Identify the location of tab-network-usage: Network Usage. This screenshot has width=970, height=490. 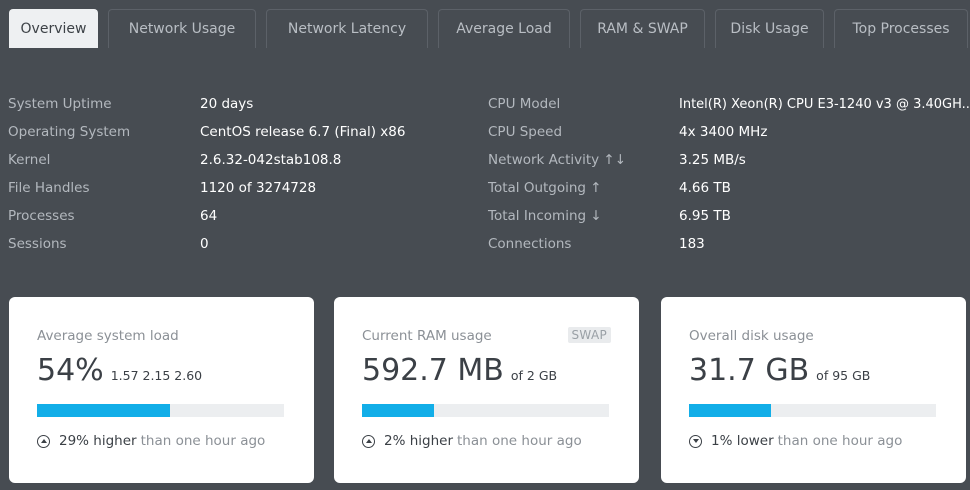
(182, 28).